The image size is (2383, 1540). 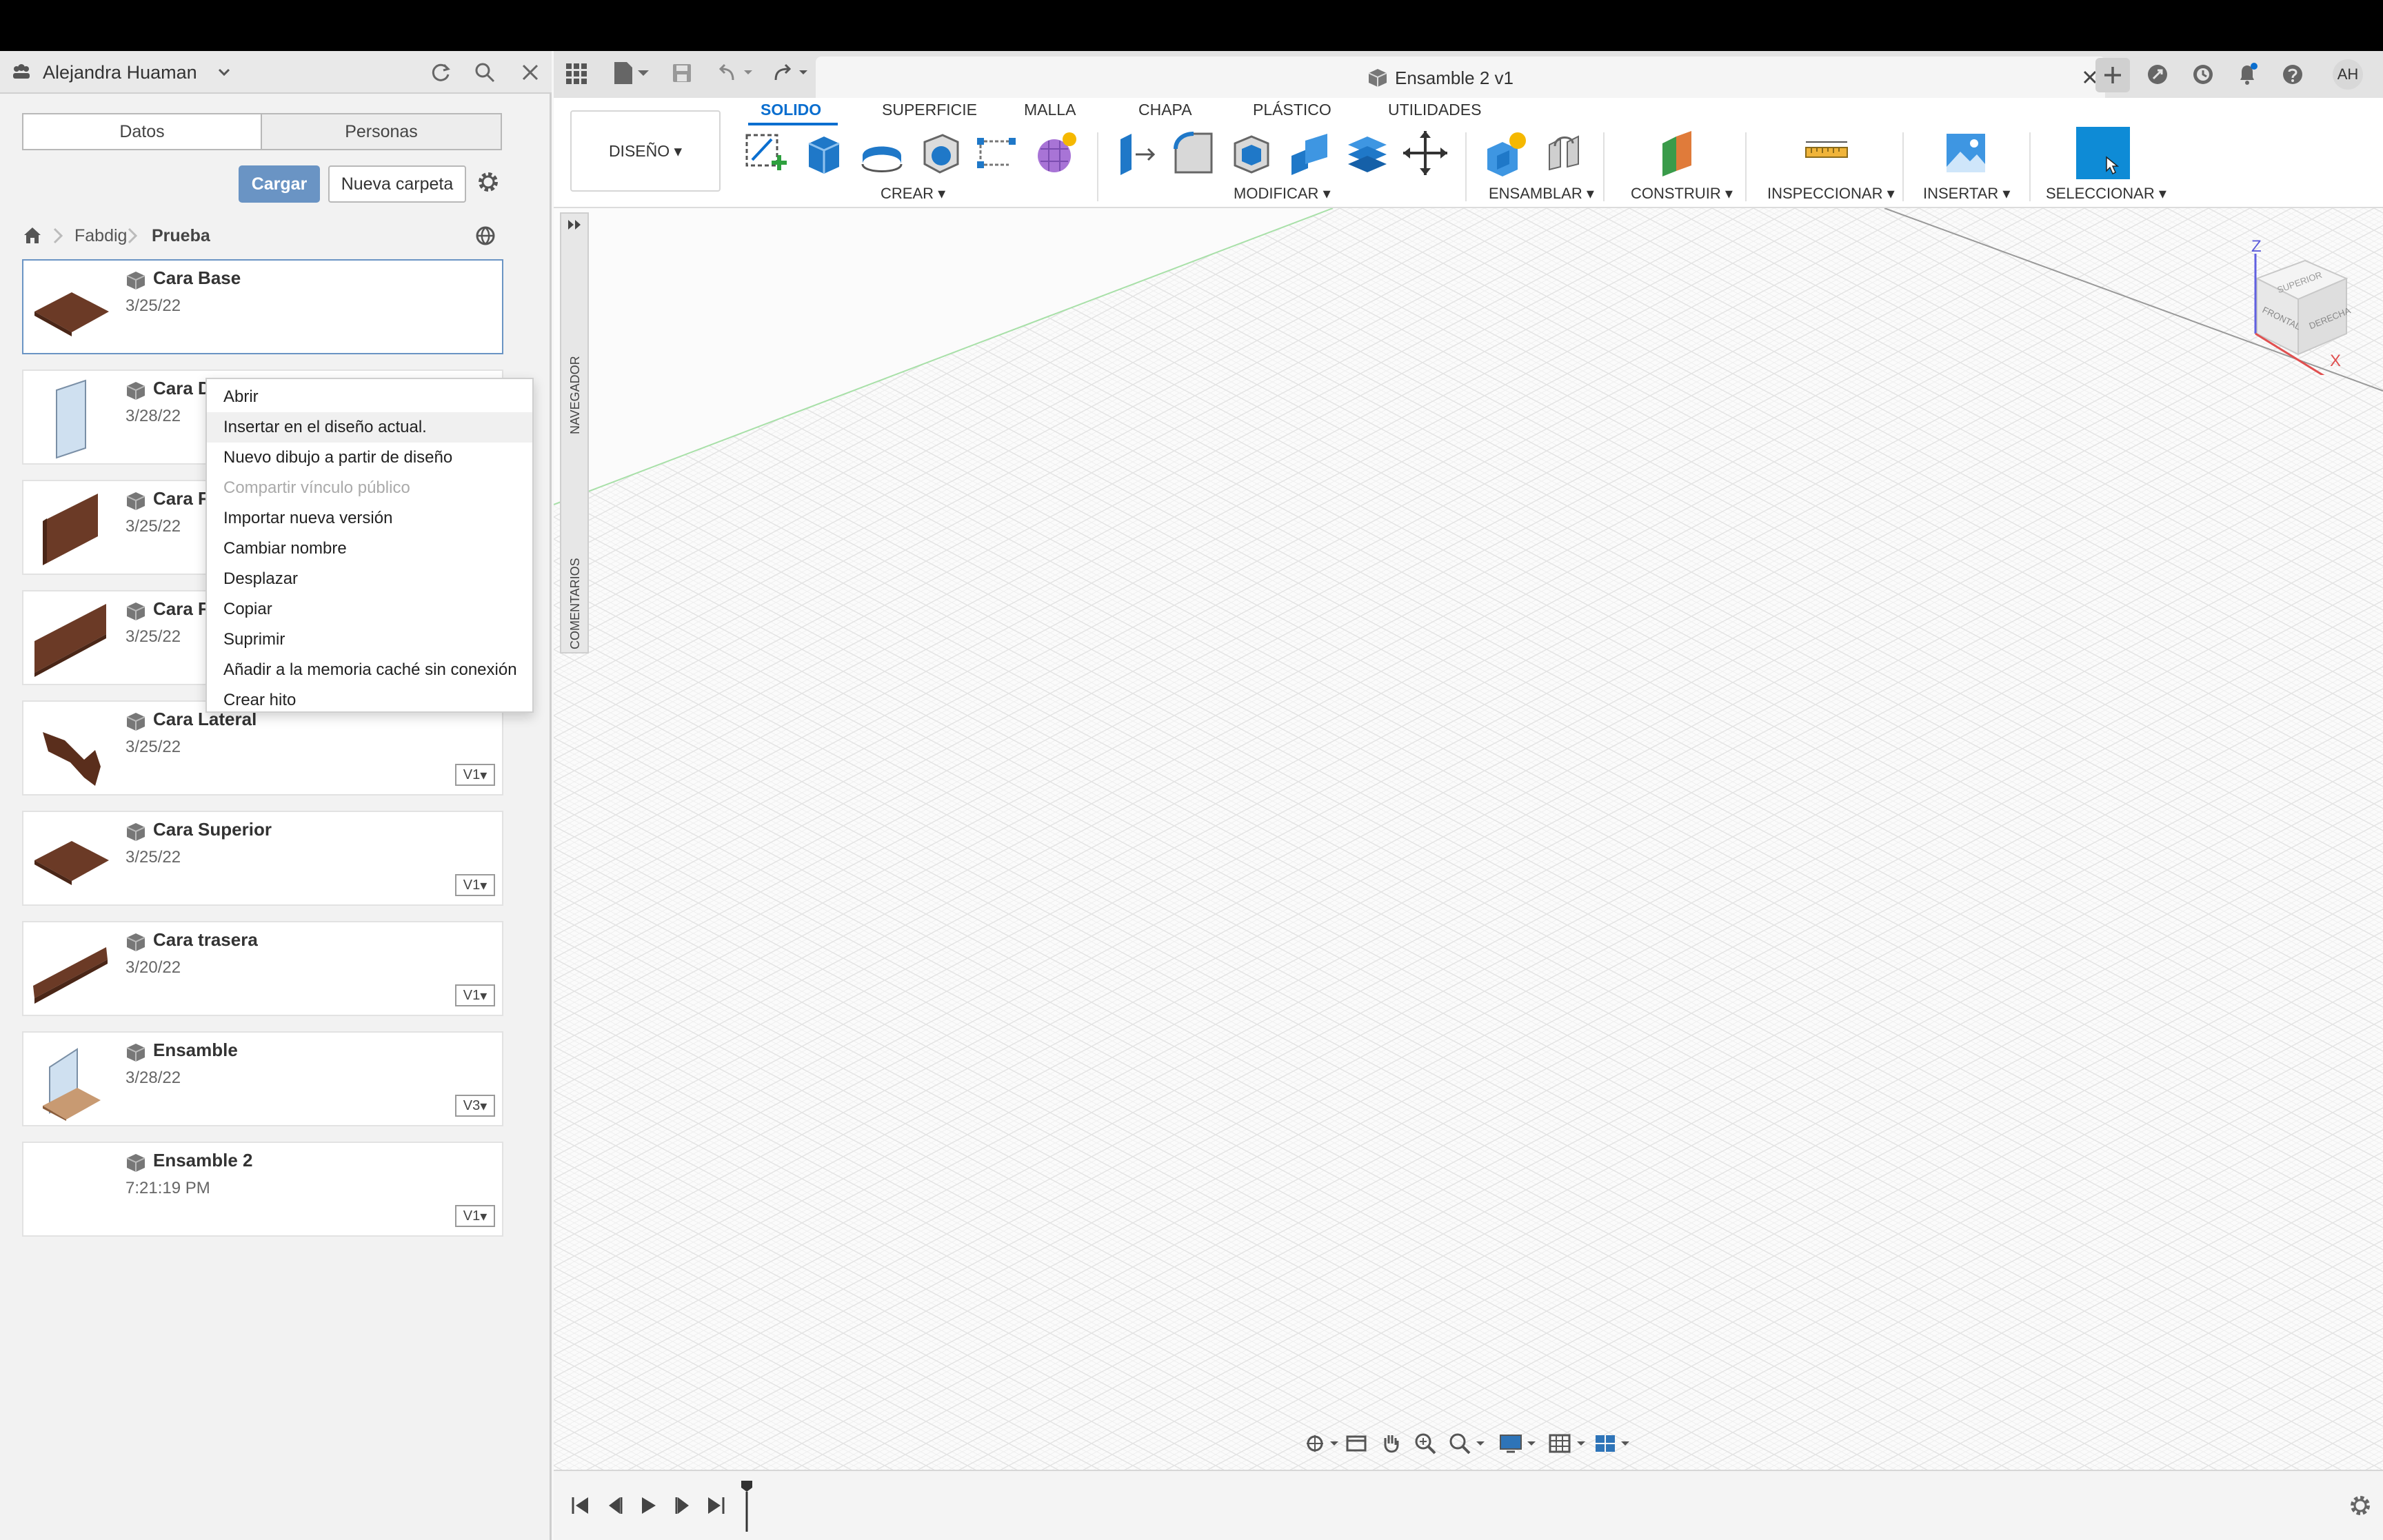 What do you see at coordinates (475, 1106) in the screenshot?
I see `version-select: V3▾` at bounding box center [475, 1106].